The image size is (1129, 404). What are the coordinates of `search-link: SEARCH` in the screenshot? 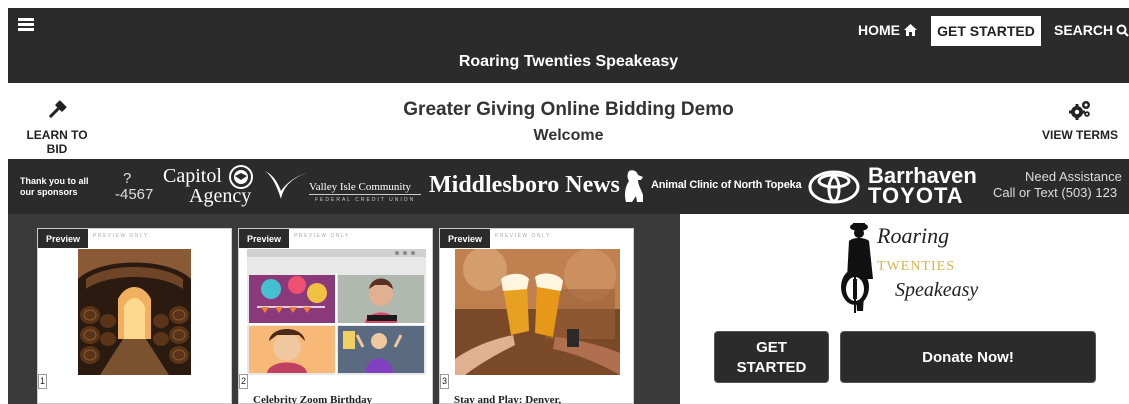 It's located at (1091, 30).